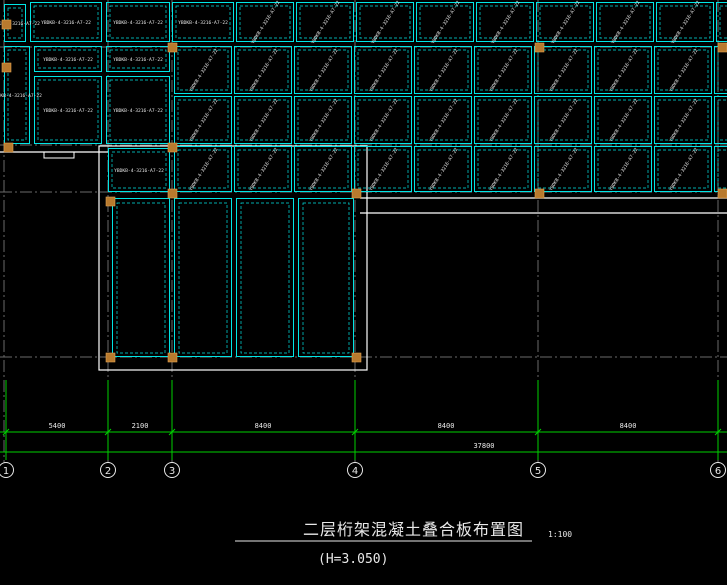 This screenshot has width=727, height=585. What do you see at coordinates (560, 534) in the screenshot?
I see `drawing-scale: 1:100` at bounding box center [560, 534].